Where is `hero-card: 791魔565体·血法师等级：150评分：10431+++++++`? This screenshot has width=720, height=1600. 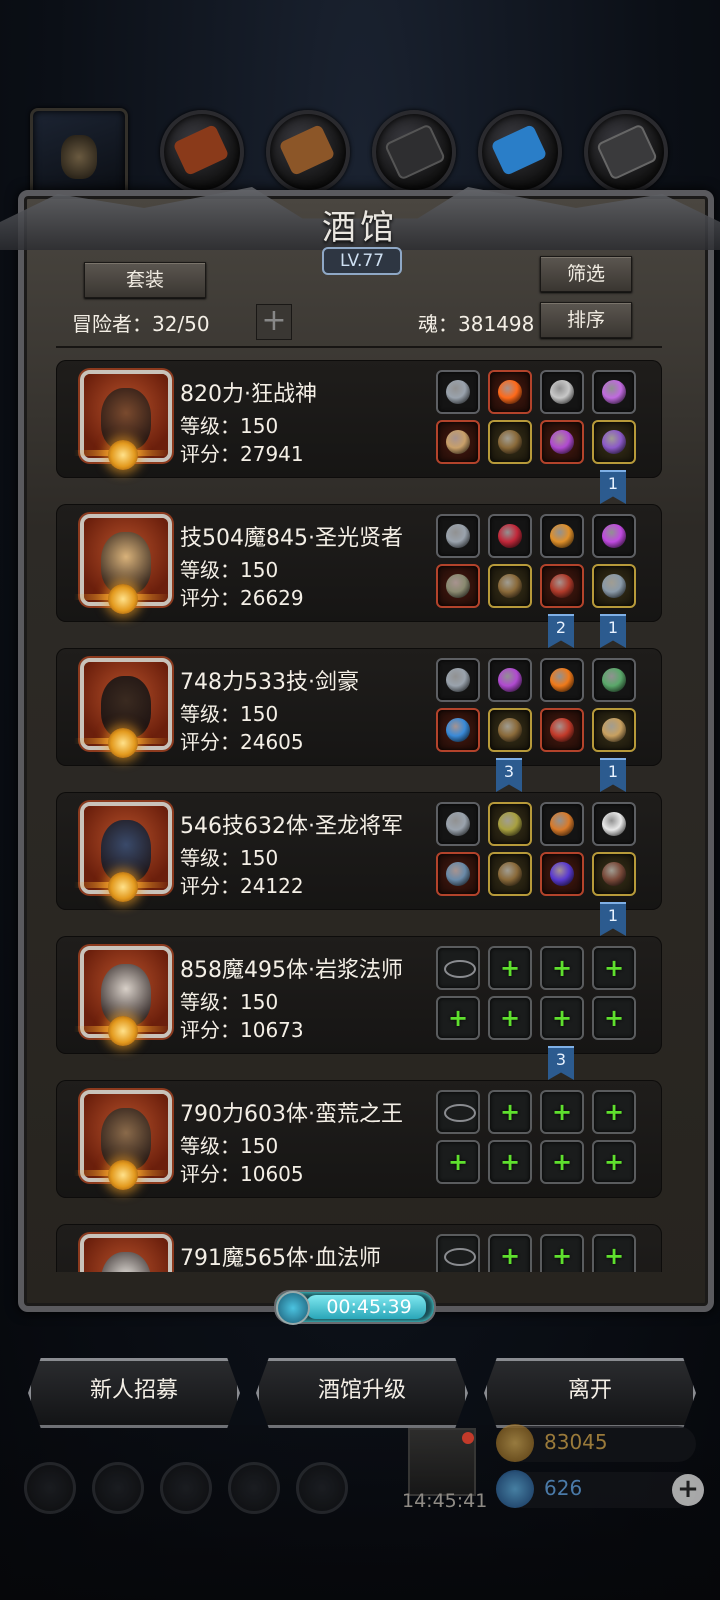 hero-card: 791魔565体·血法师等级：150评分：10431+++++++ is located at coordinates (359, 1248).